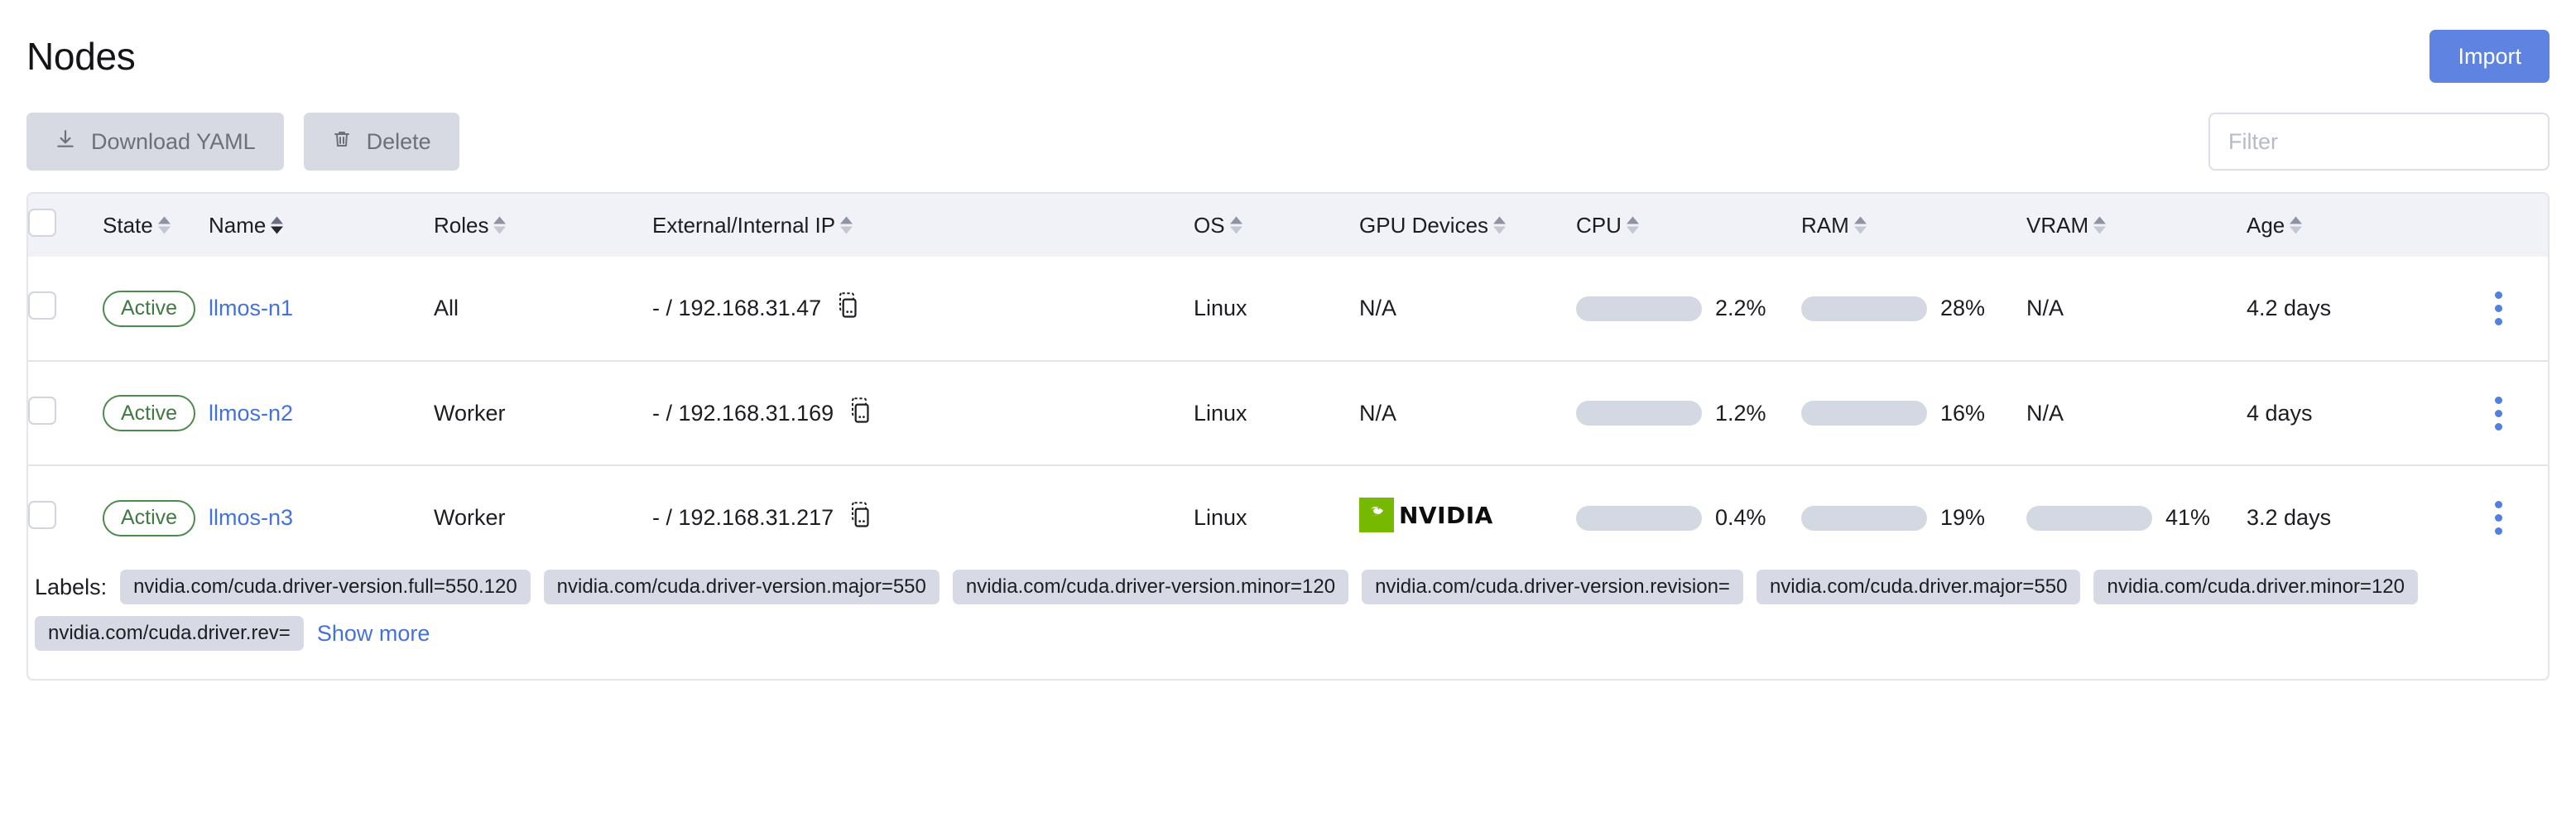 This screenshot has width=2576, height=818. I want to click on cell-age: 4.2 days, so click(2289, 308).